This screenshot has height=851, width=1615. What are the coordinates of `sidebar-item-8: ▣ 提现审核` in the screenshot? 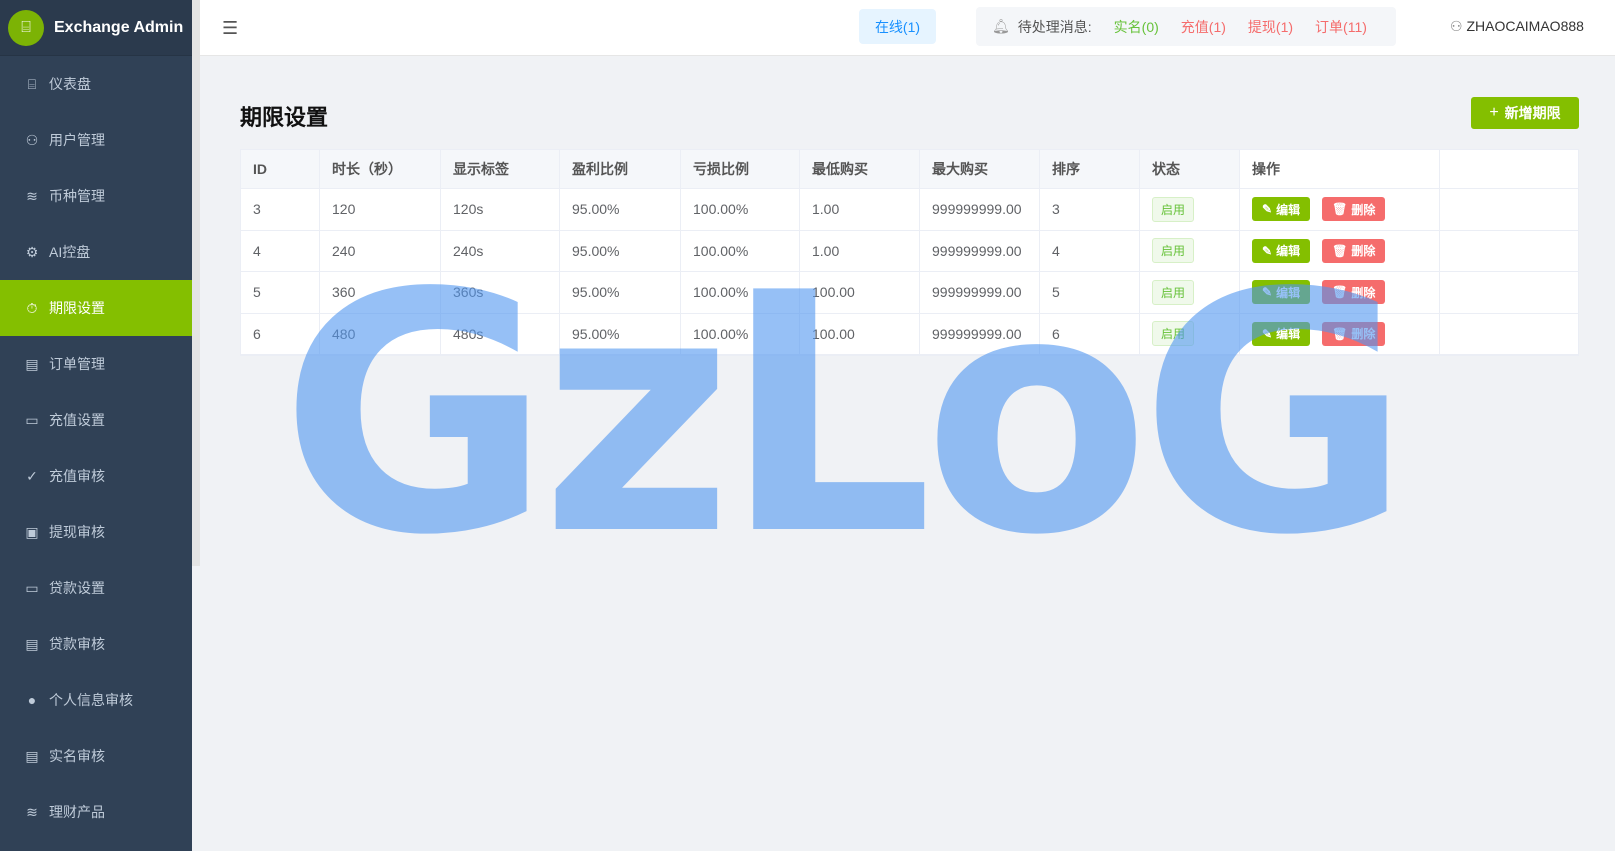 It's located at (96, 532).